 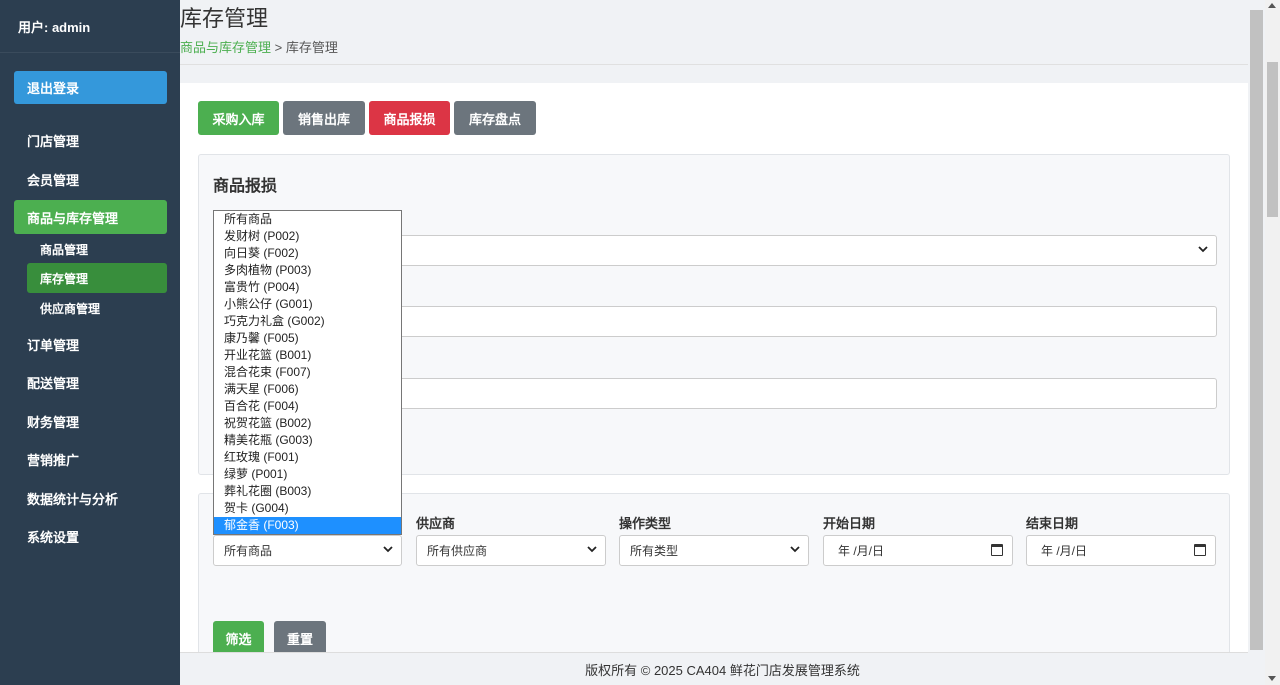 What do you see at coordinates (238, 118) in the screenshot?
I see `purchase-in-button: 采购入库` at bounding box center [238, 118].